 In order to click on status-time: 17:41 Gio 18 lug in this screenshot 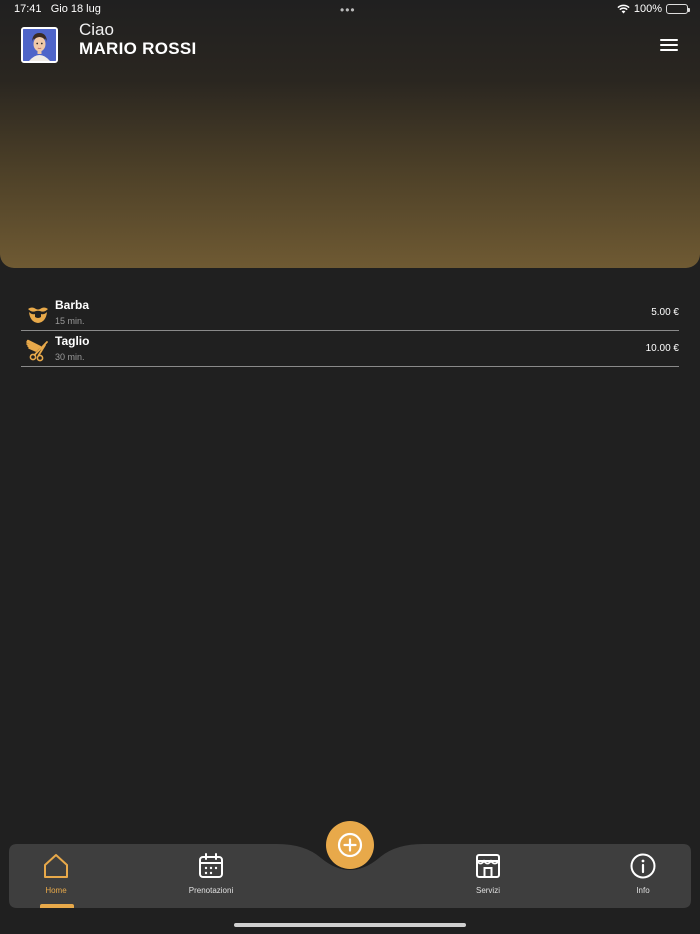, I will do `click(57, 9)`.